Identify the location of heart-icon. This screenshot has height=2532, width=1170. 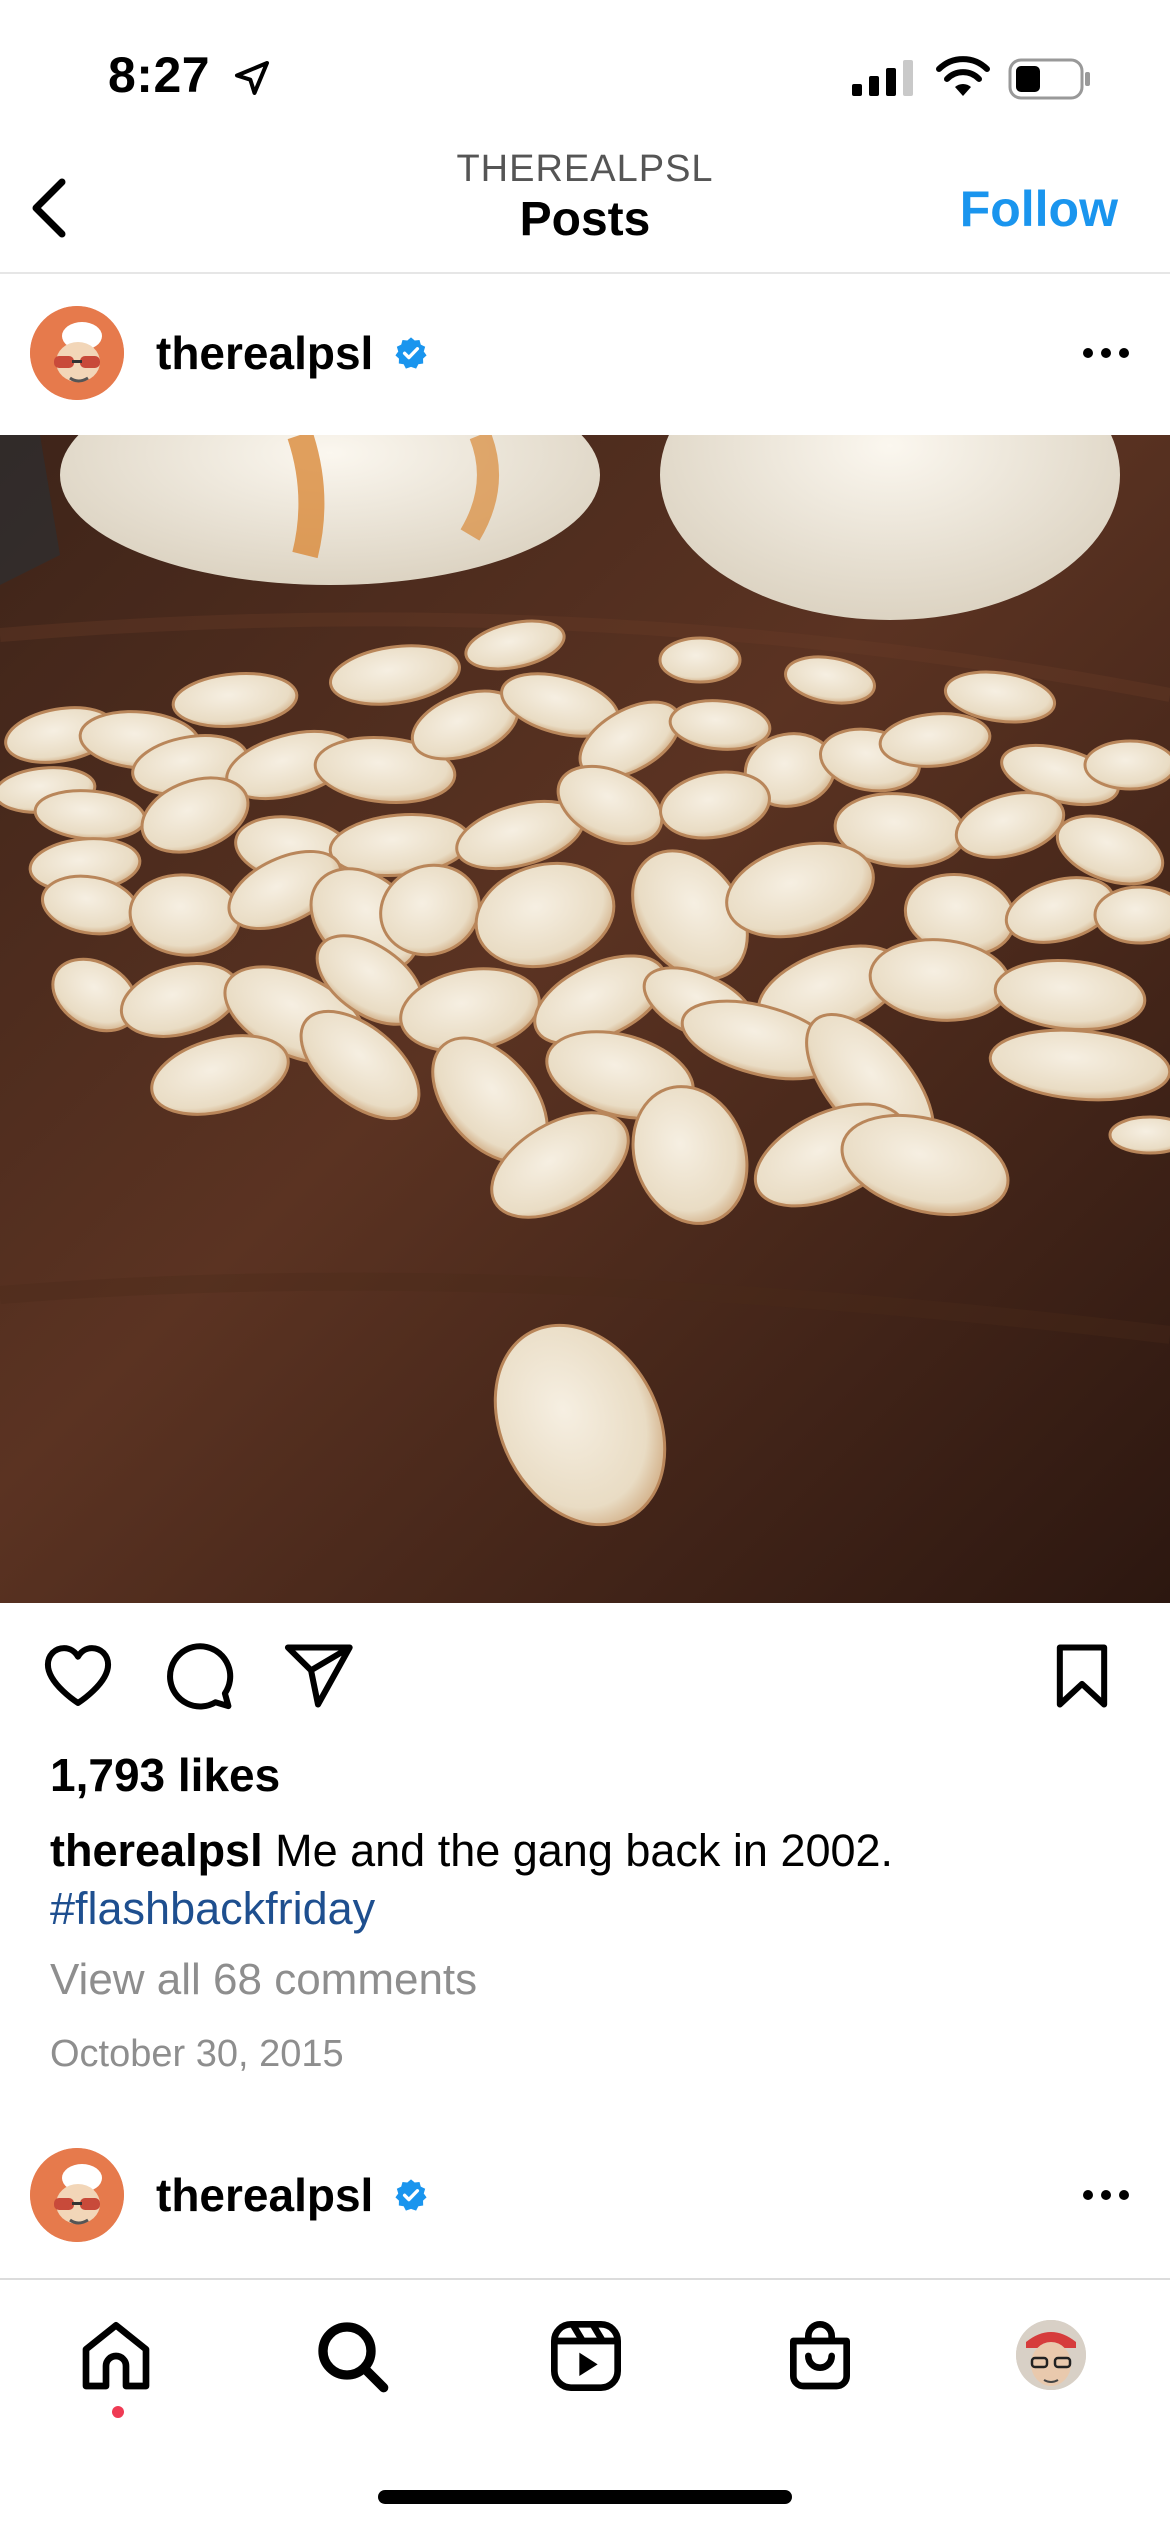
(78, 1676).